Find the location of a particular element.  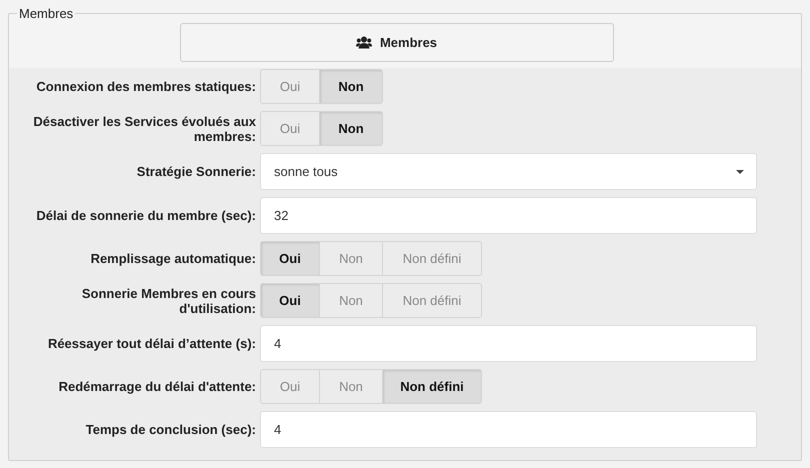

panel-legend: Membres is located at coordinates (46, 13).